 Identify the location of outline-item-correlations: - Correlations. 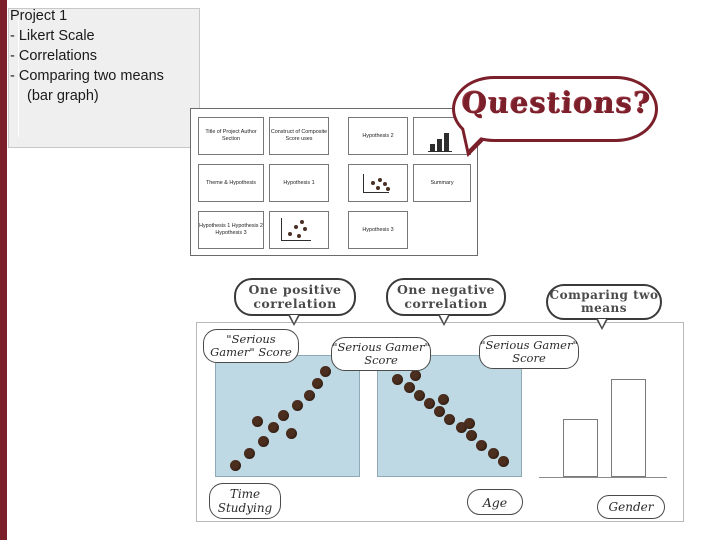
(54, 56).